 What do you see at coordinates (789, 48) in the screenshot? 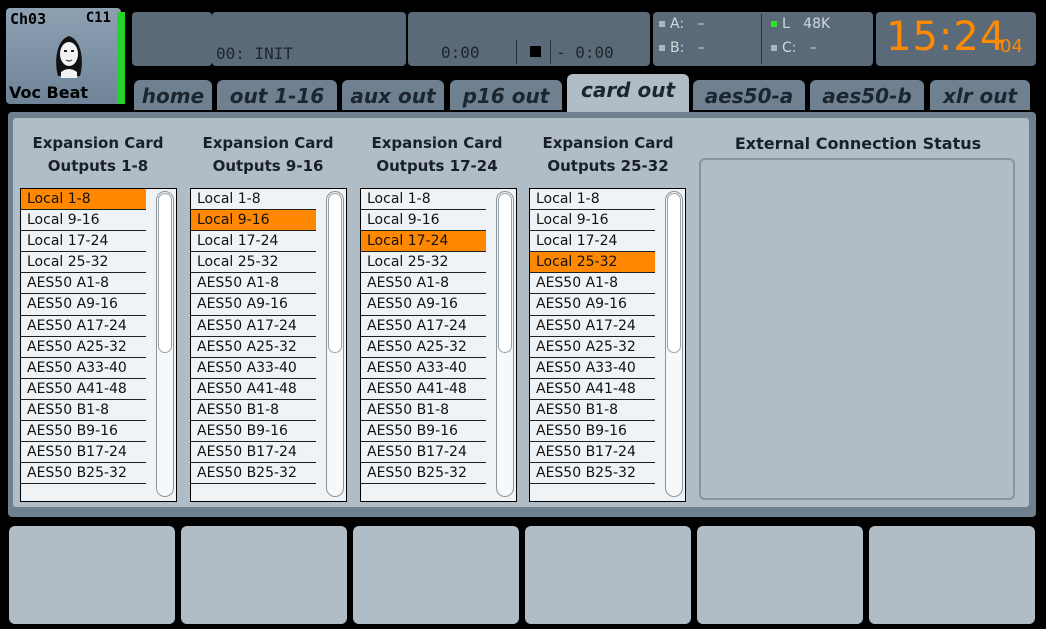
I see `status-c-label: C:` at bounding box center [789, 48].